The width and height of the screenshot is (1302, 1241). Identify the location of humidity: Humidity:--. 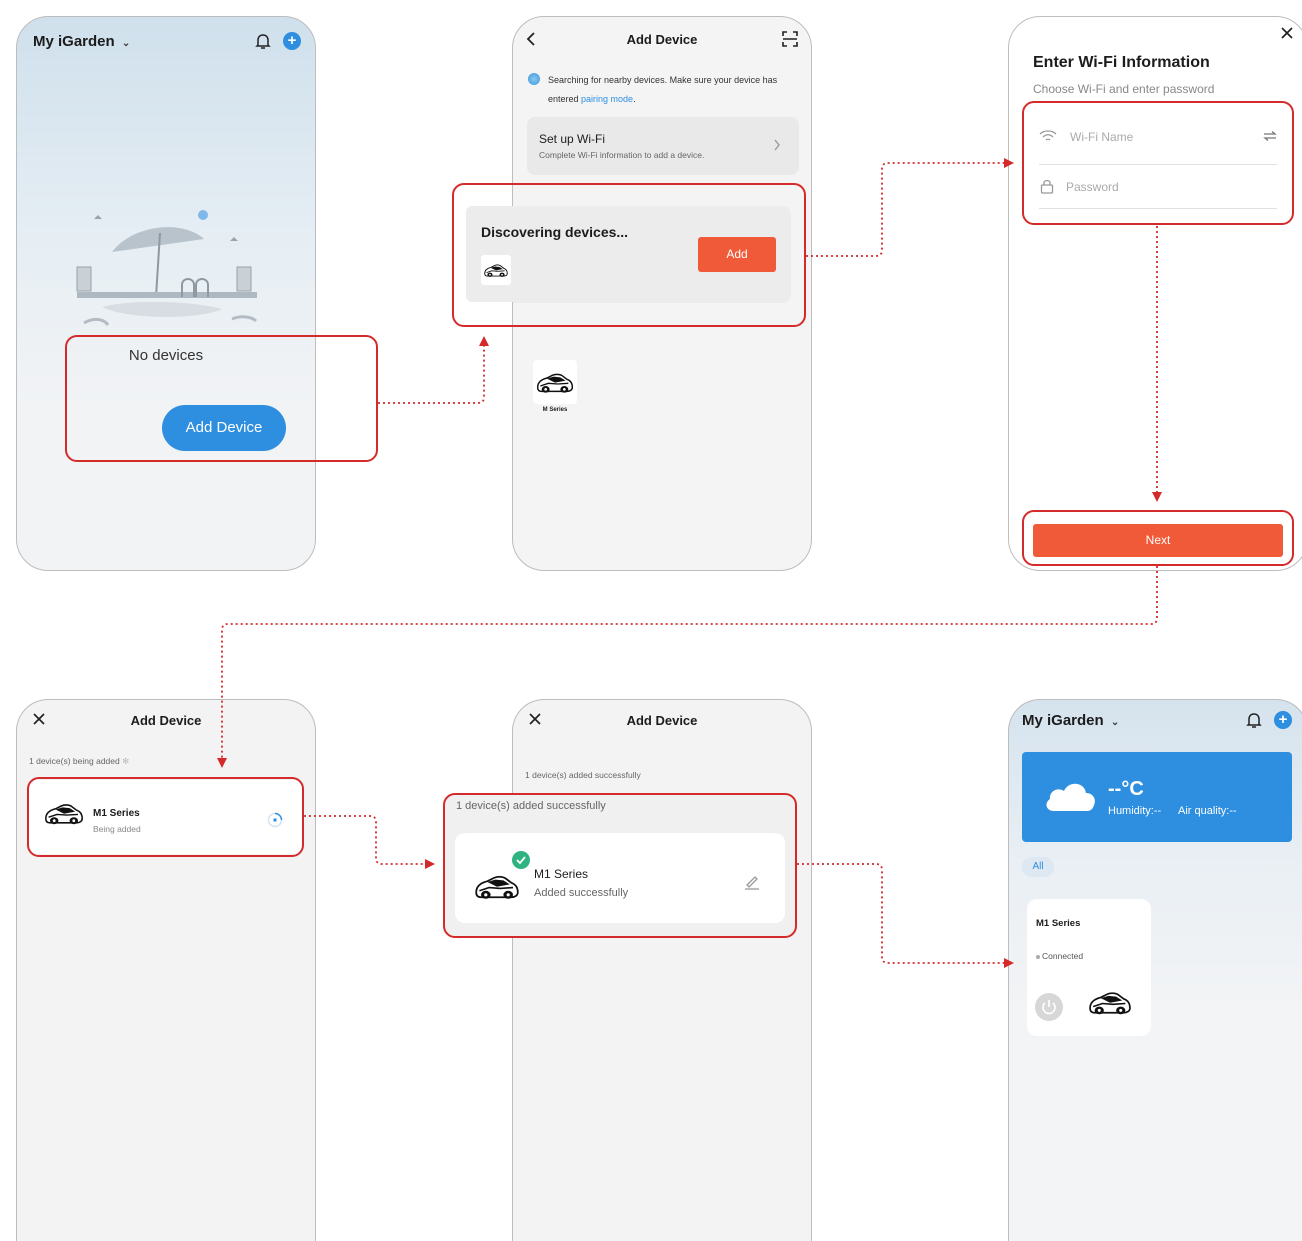
(1135, 811).